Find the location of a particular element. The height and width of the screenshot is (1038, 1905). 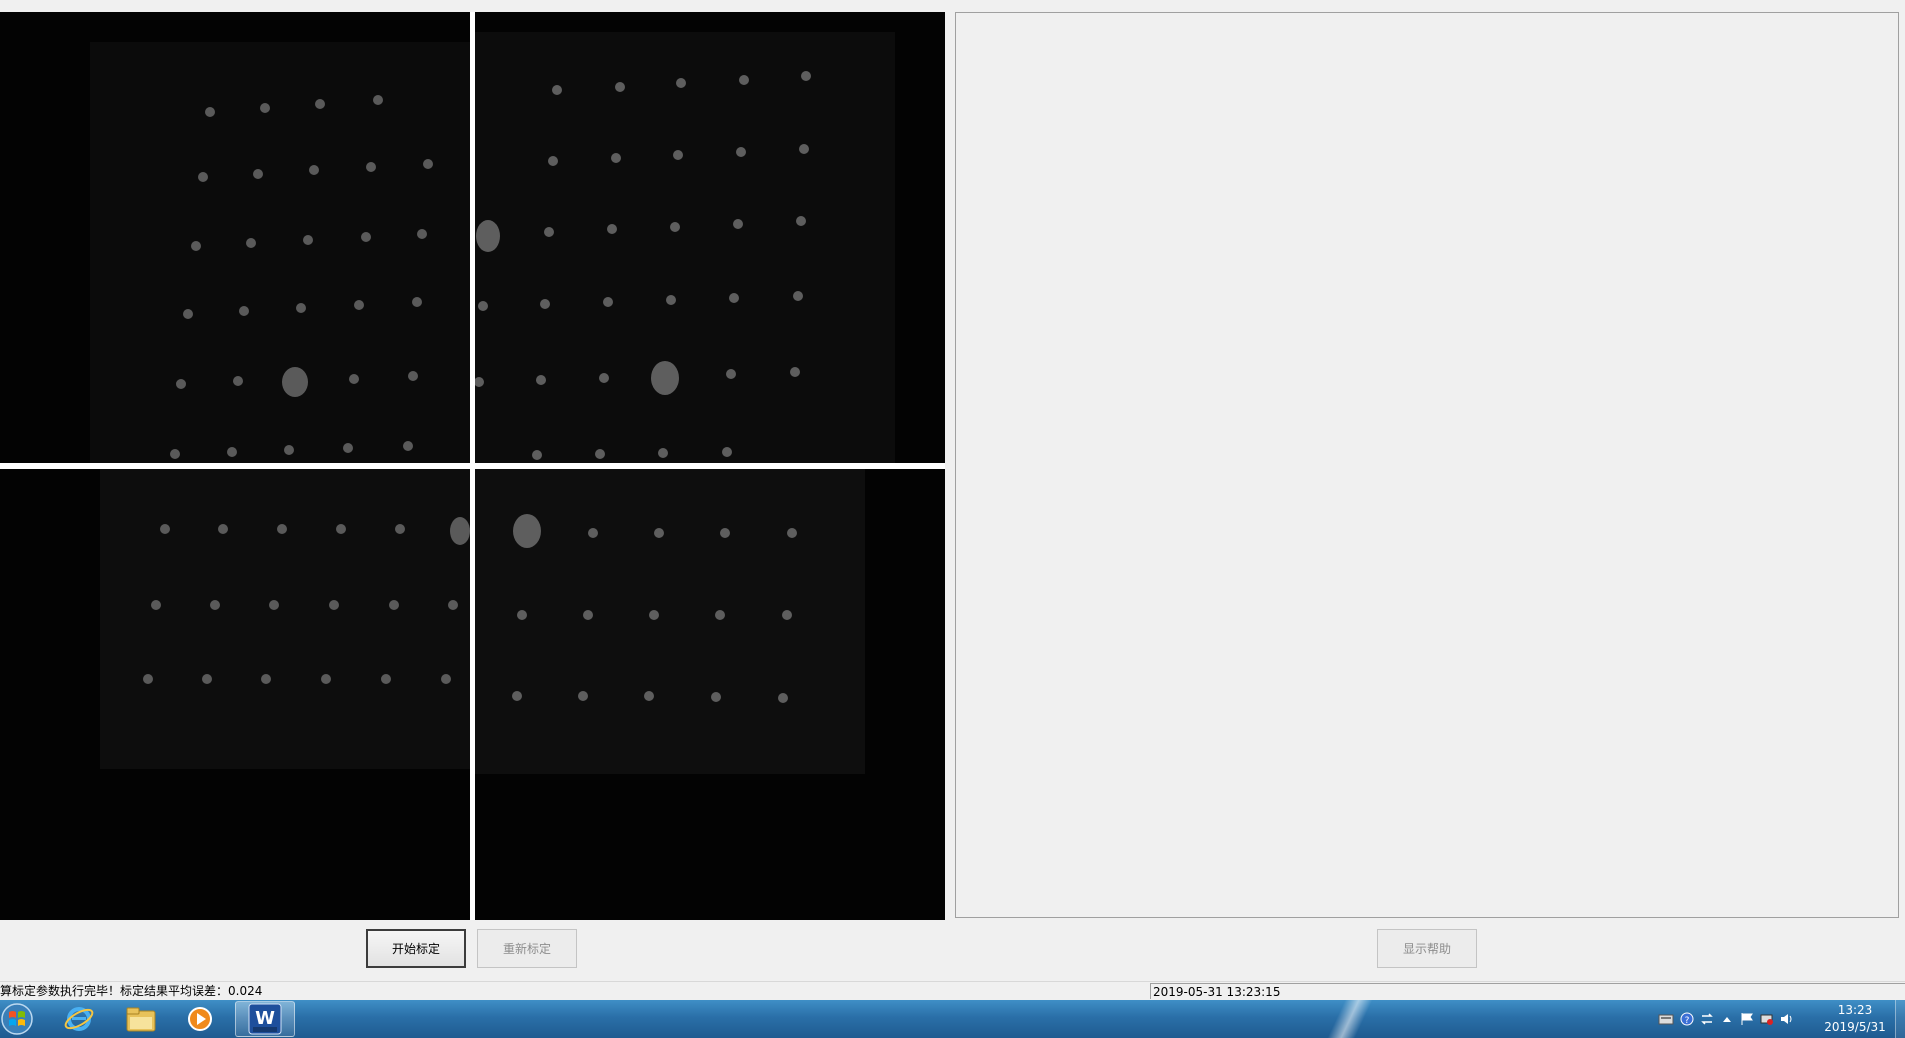

clock-time: 13:23 is located at coordinates (1855, 1010).